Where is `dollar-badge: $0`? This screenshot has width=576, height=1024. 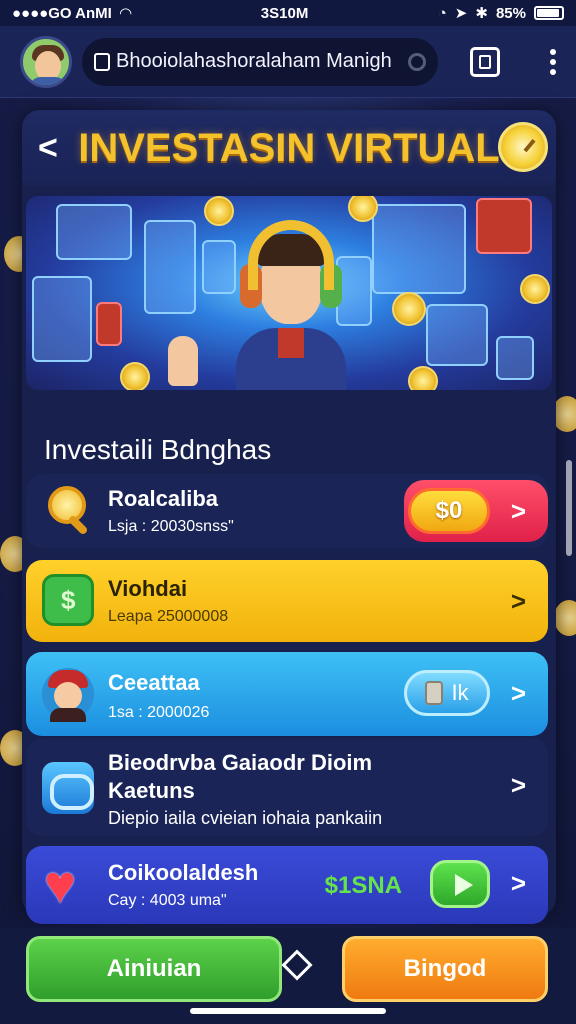
dollar-badge: $0 is located at coordinates (449, 511).